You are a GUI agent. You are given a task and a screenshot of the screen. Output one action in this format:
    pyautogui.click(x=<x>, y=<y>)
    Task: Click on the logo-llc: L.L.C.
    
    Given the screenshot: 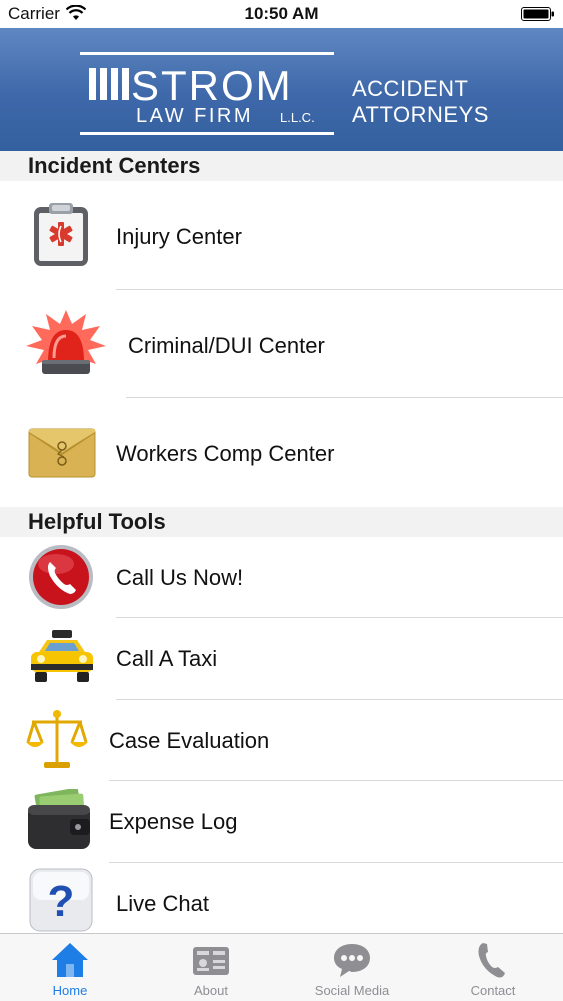 What is the action you would take?
    pyautogui.click(x=297, y=117)
    